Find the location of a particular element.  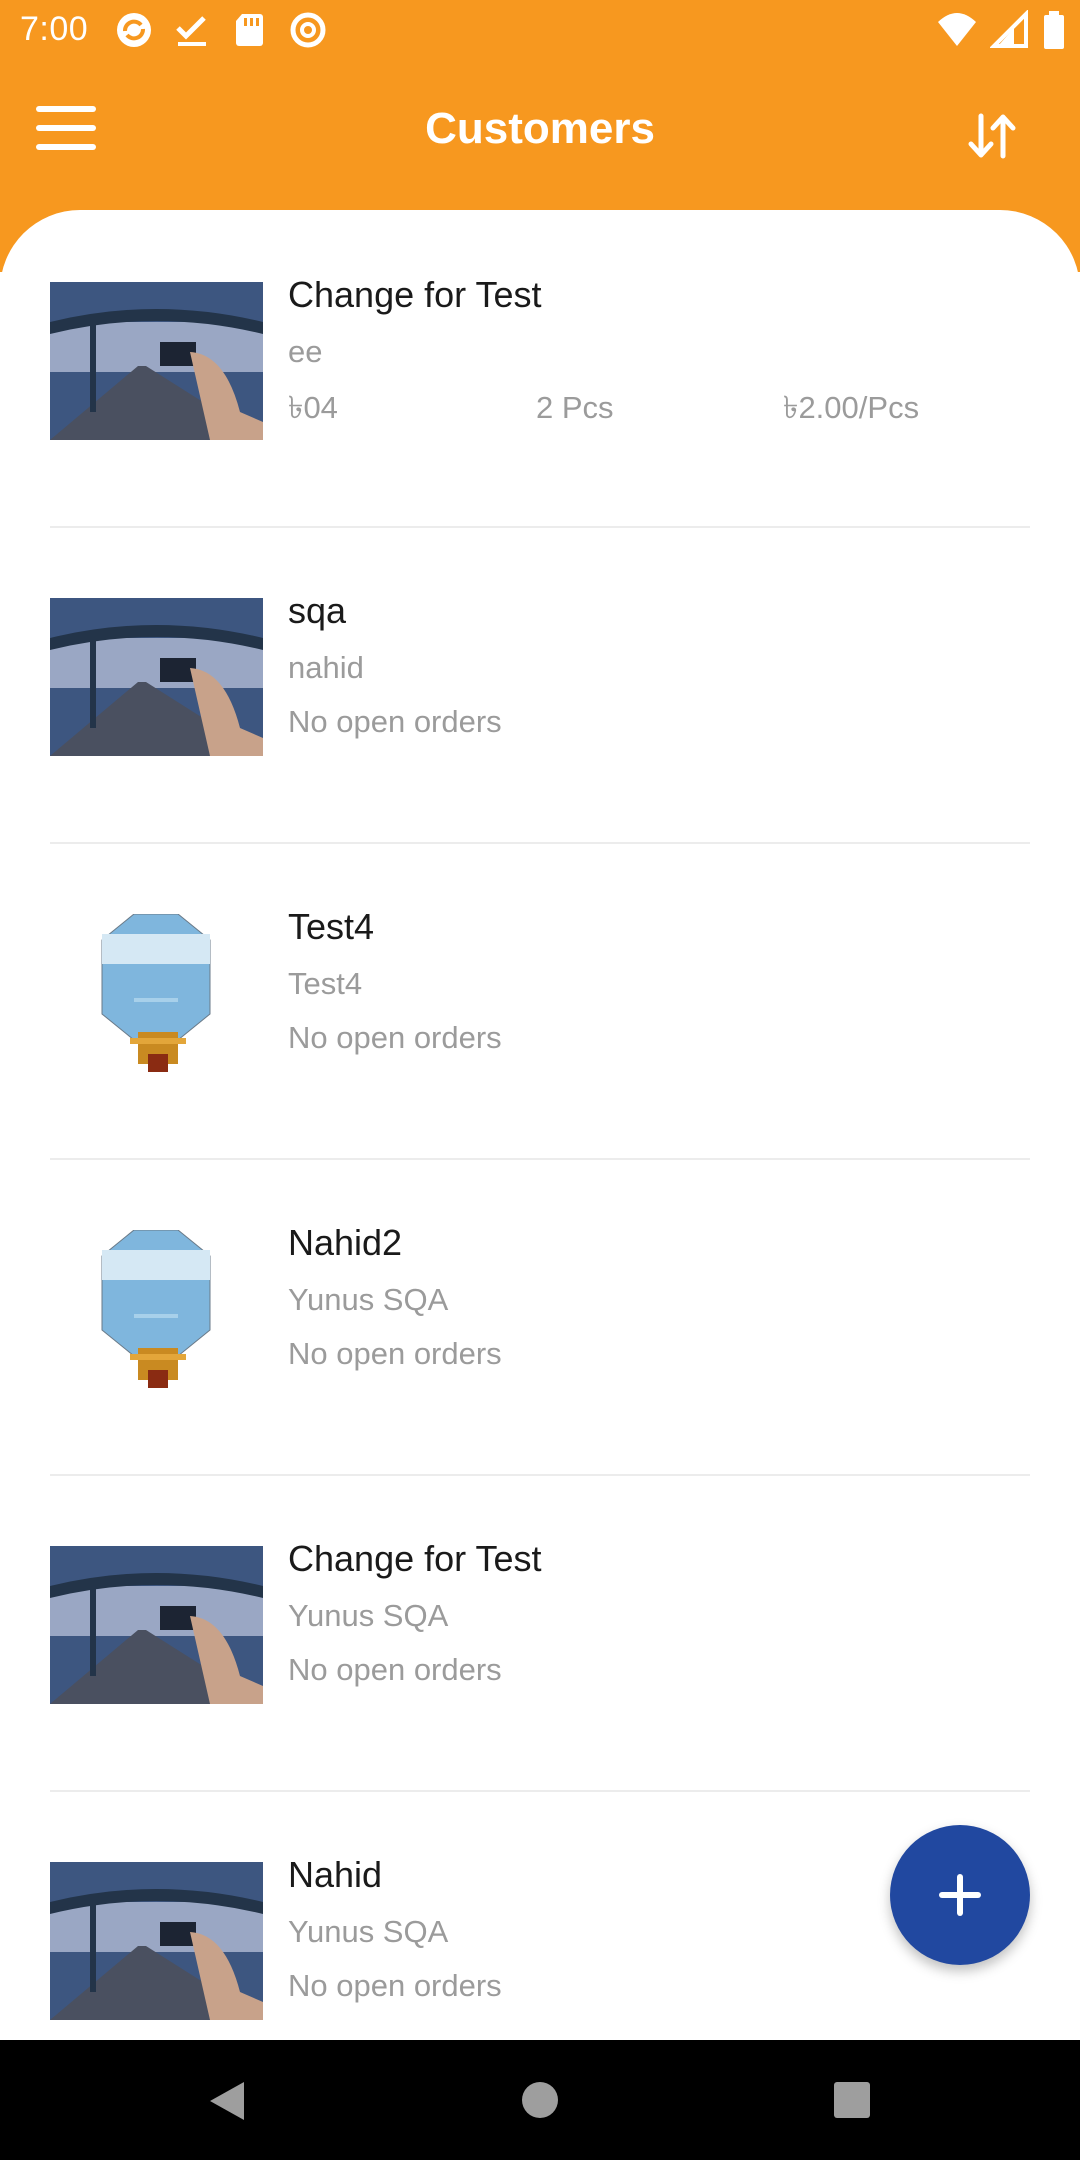

status-bar: 7:00 is located at coordinates (540, 31).